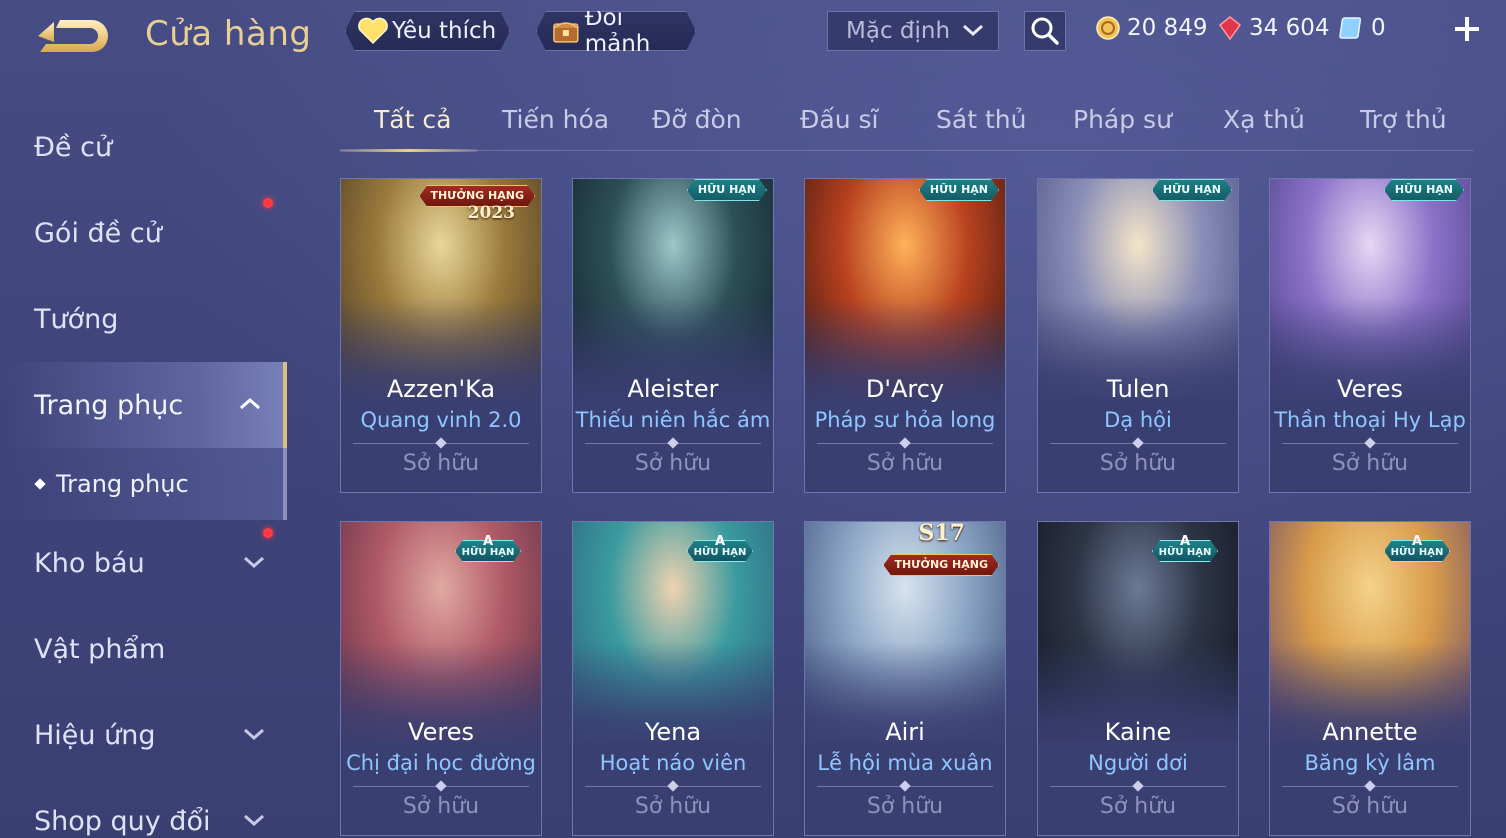  I want to click on sidebar-item-label: Trang phục, so click(109, 405).